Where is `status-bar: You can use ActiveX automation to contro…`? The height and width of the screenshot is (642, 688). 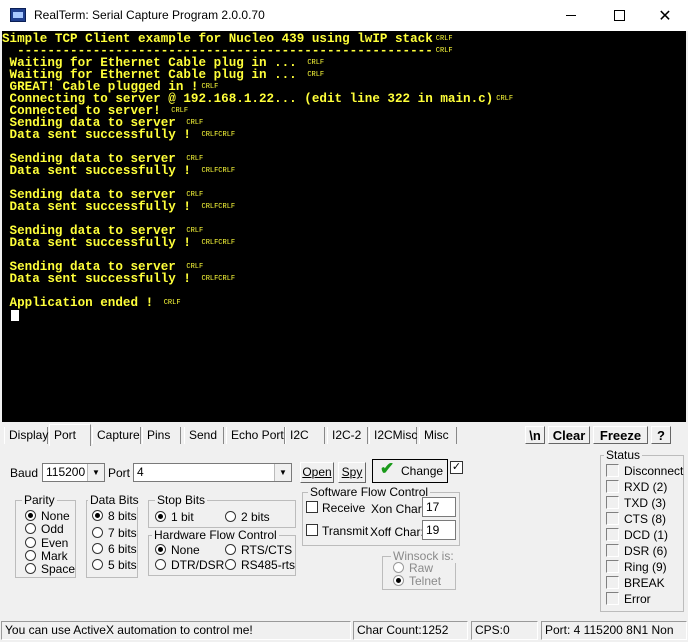 status-bar: You can use ActiveX automation to contro… is located at coordinates (344, 630).